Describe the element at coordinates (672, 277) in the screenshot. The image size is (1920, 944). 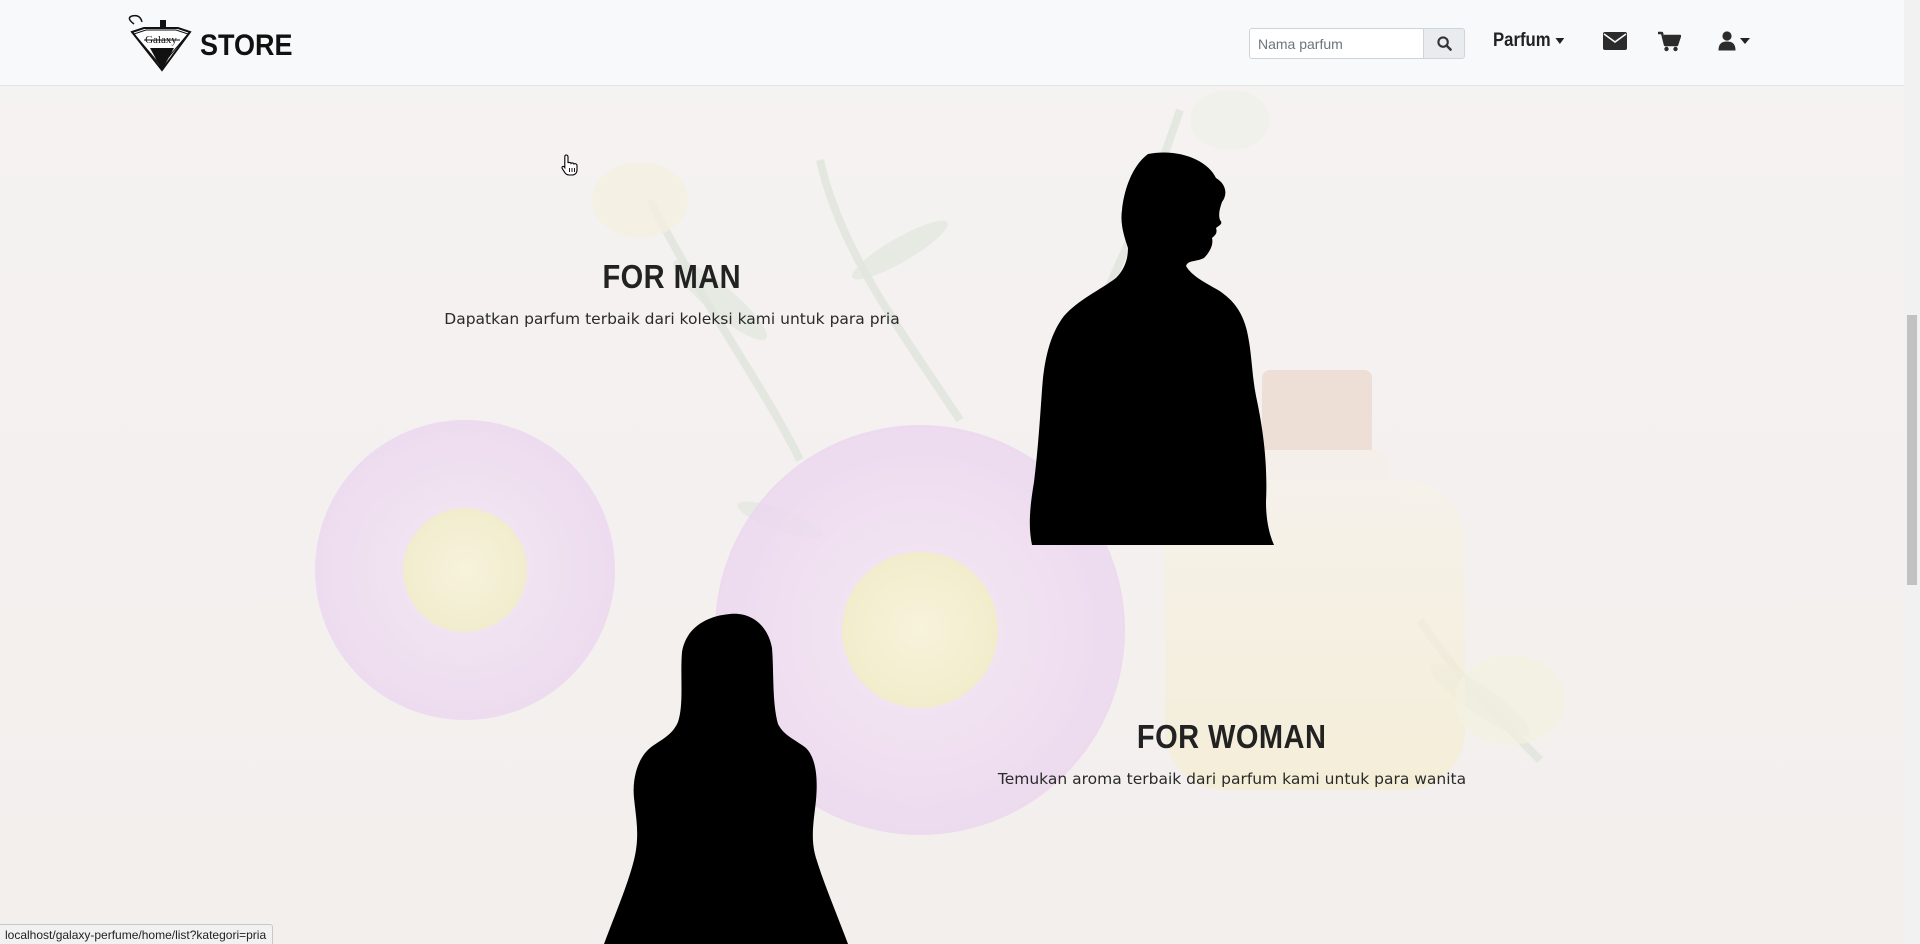
I see `for-man-title: FOR MAN` at that location.